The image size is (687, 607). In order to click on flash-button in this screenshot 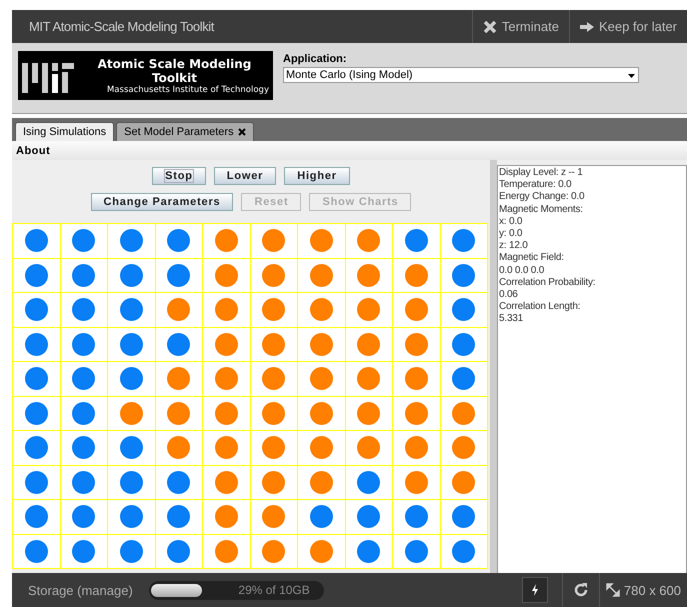, I will do `click(535, 590)`.